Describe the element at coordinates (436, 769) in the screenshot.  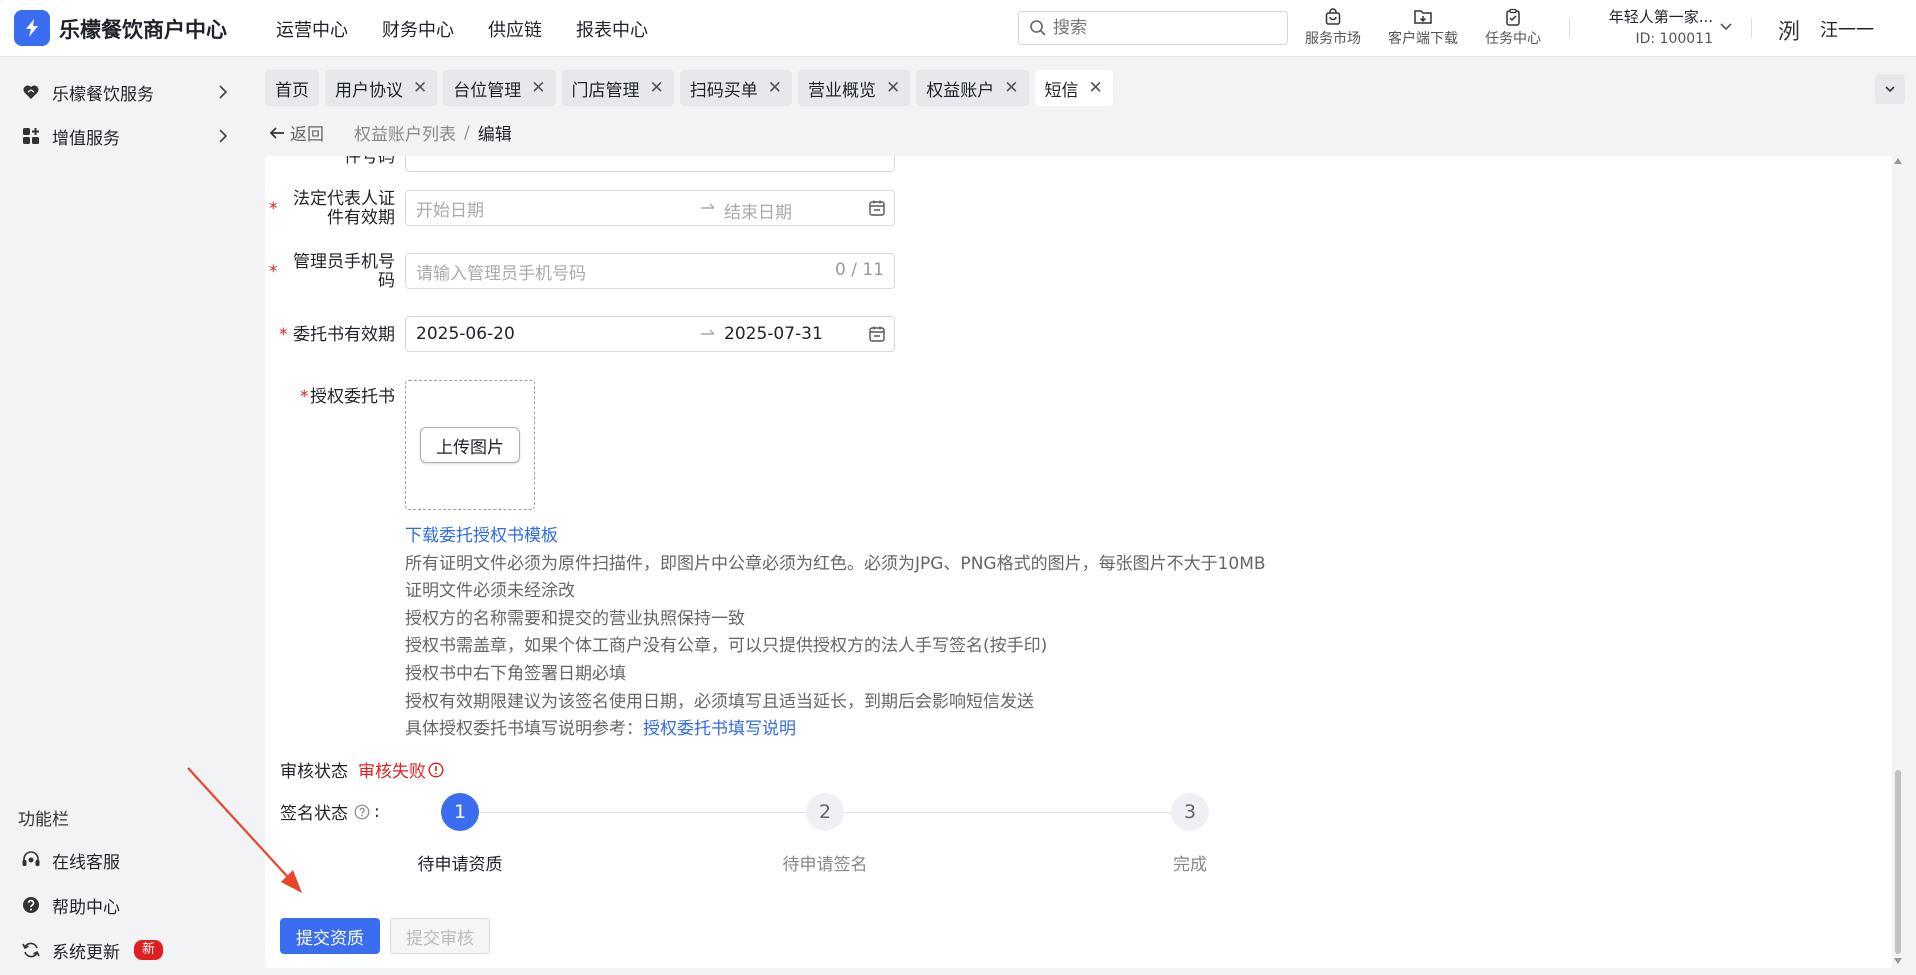
I see `alert-circle-icon` at that location.